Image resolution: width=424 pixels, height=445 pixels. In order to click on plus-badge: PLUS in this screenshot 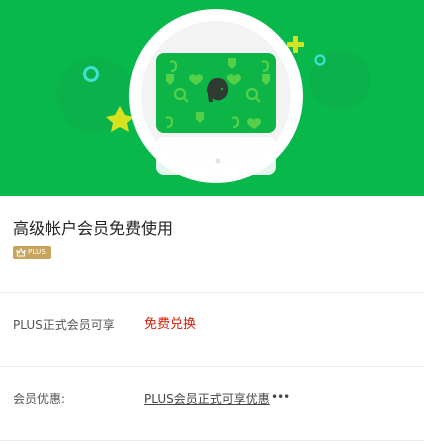, I will do `click(32, 252)`.